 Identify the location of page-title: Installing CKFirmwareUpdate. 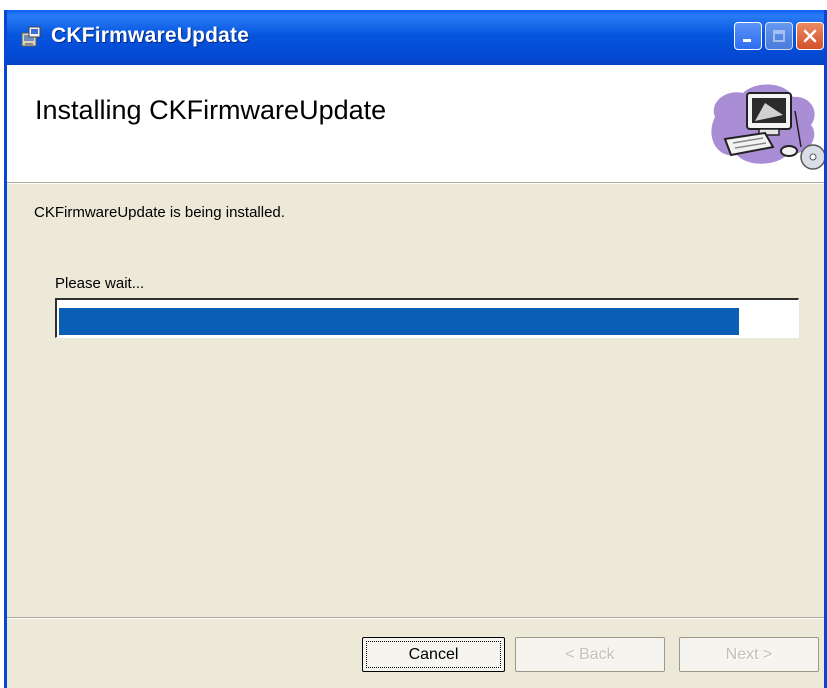
(211, 110).